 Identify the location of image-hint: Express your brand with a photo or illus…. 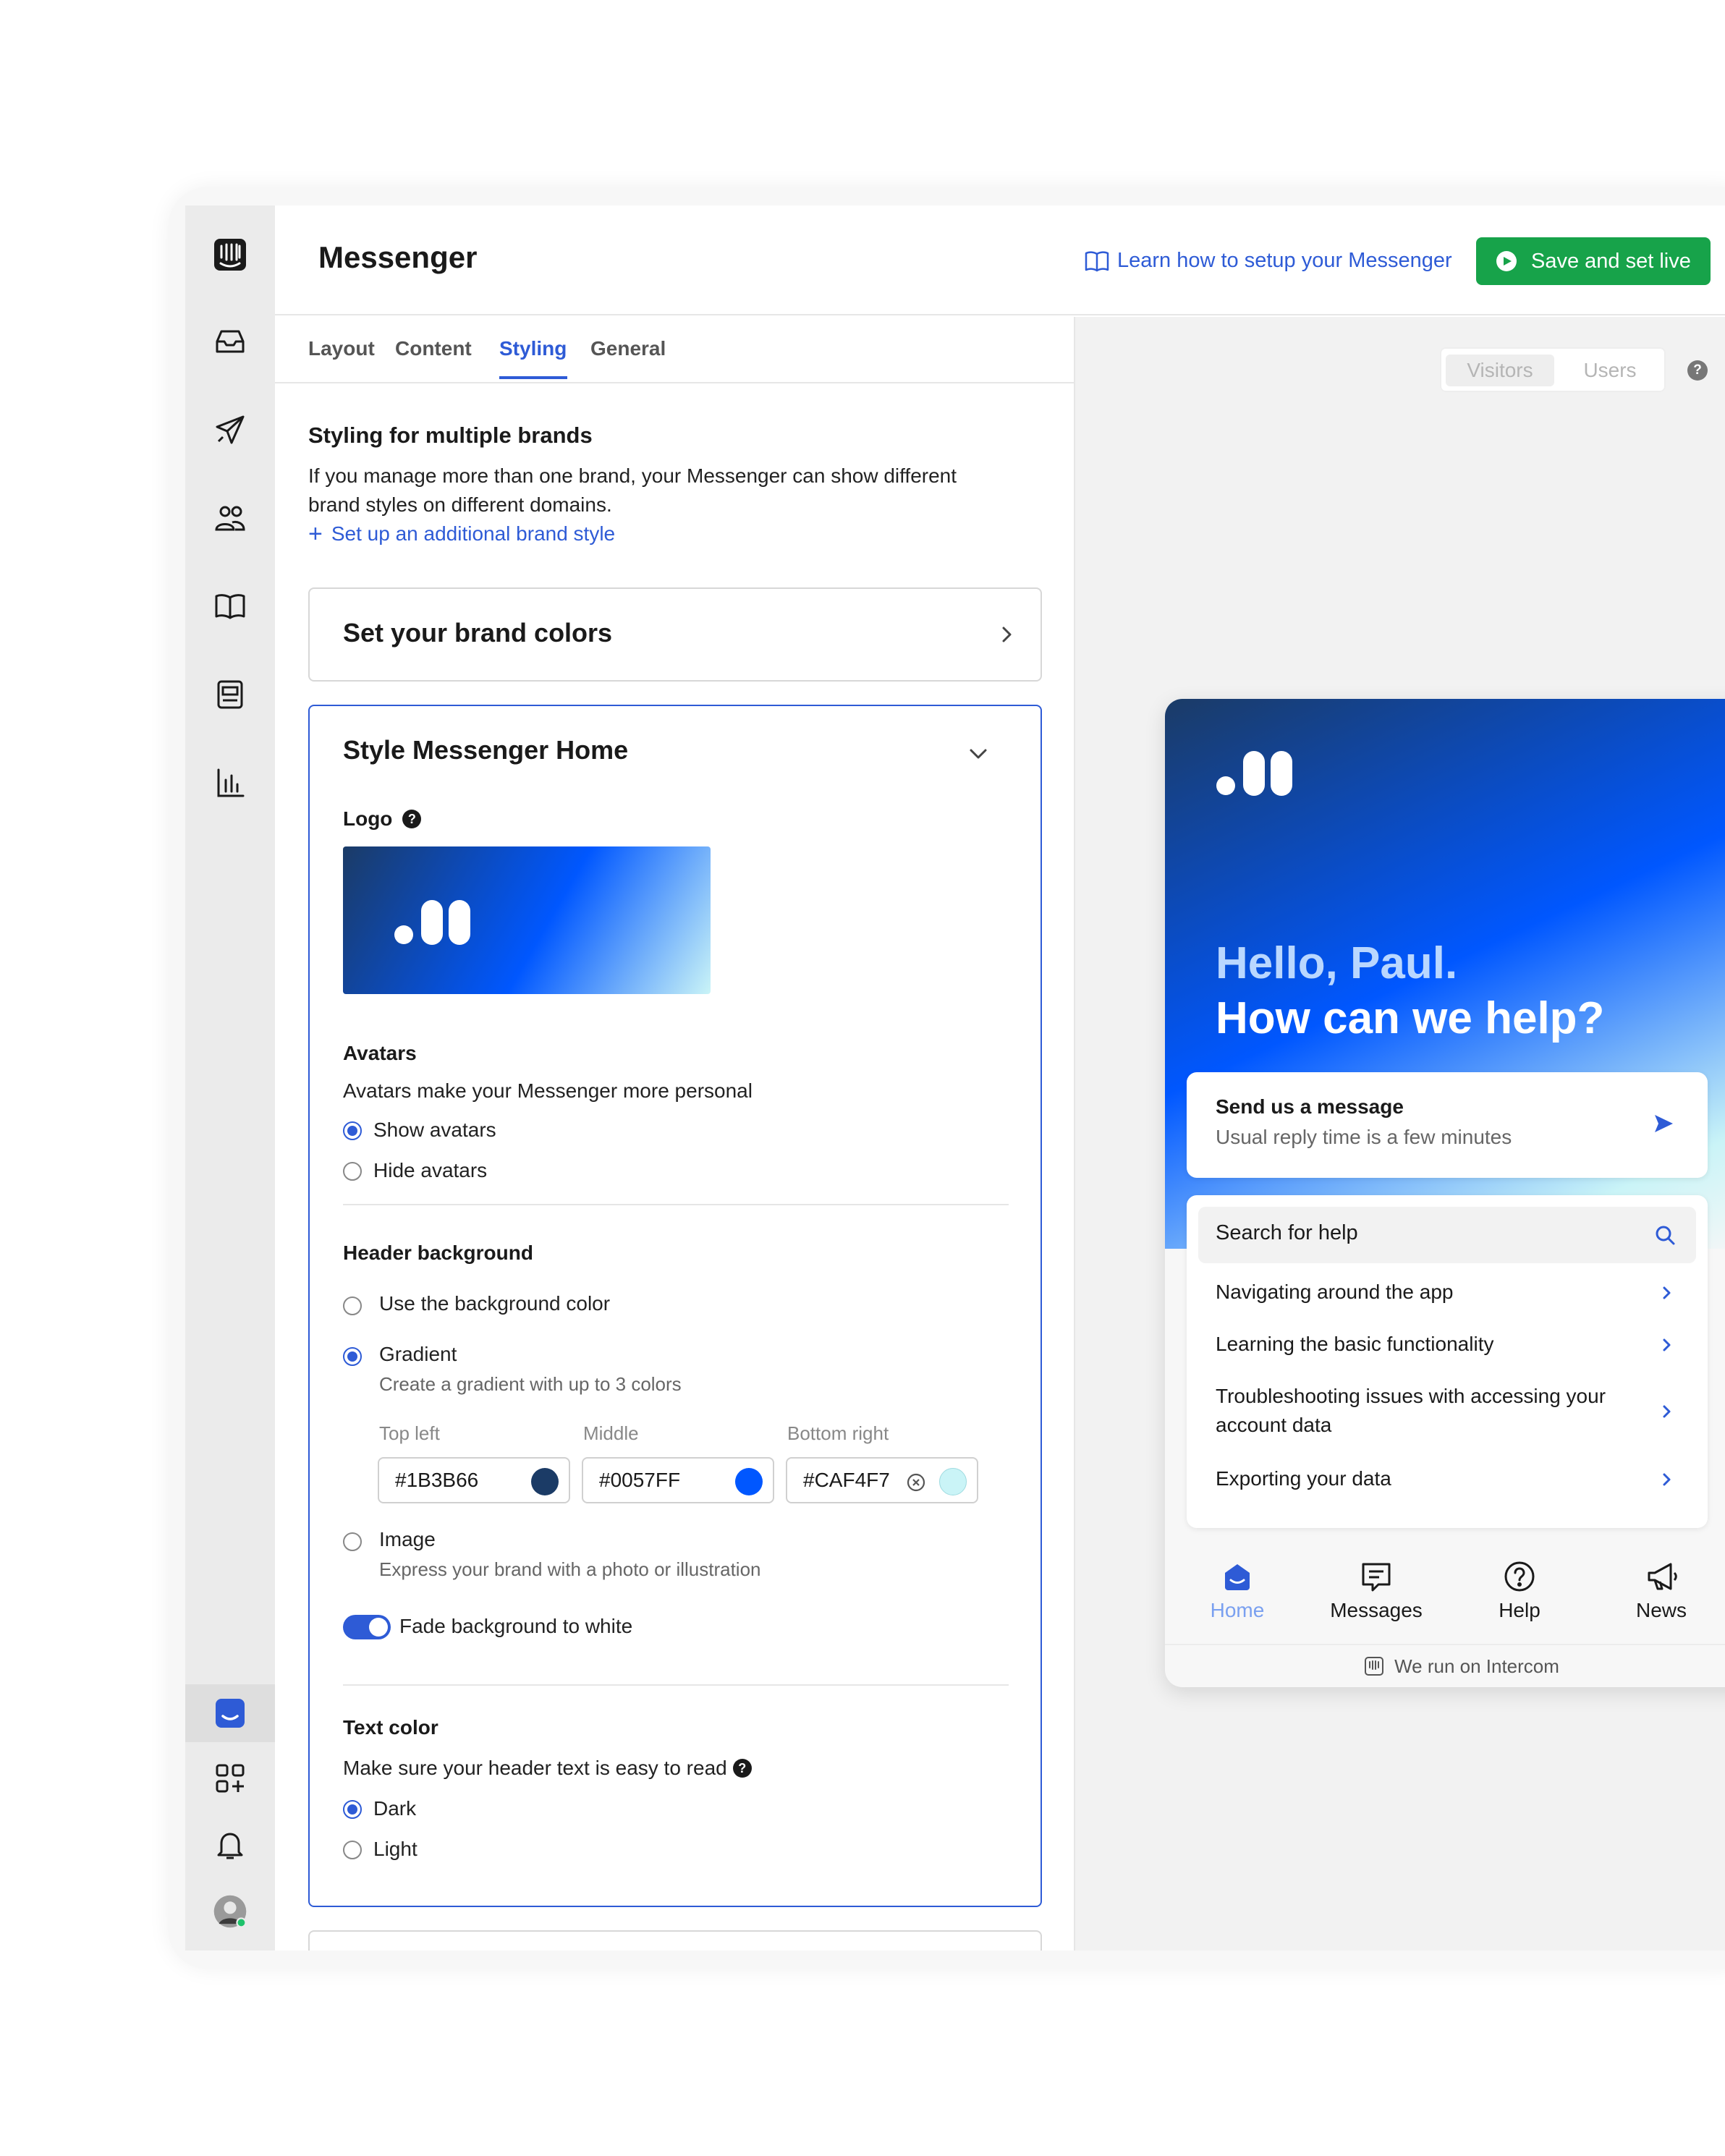
(570, 1569).